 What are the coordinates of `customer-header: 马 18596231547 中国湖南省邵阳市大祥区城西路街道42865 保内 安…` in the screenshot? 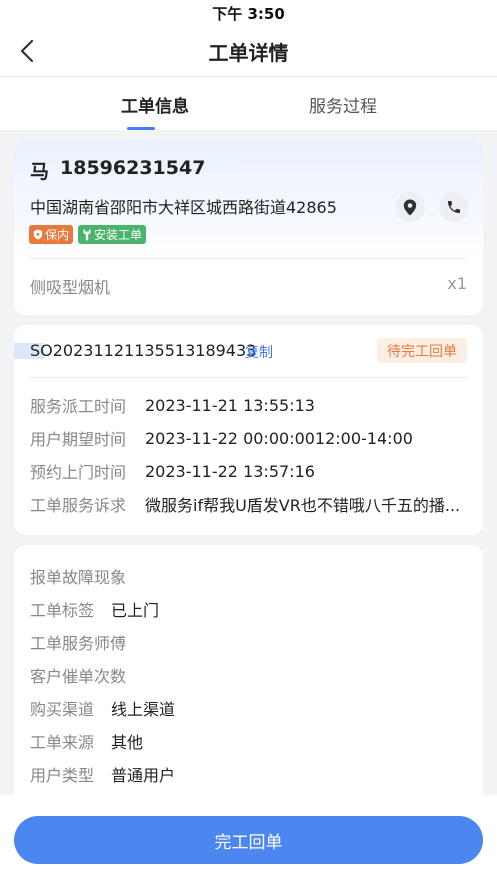 It's located at (248, 199).